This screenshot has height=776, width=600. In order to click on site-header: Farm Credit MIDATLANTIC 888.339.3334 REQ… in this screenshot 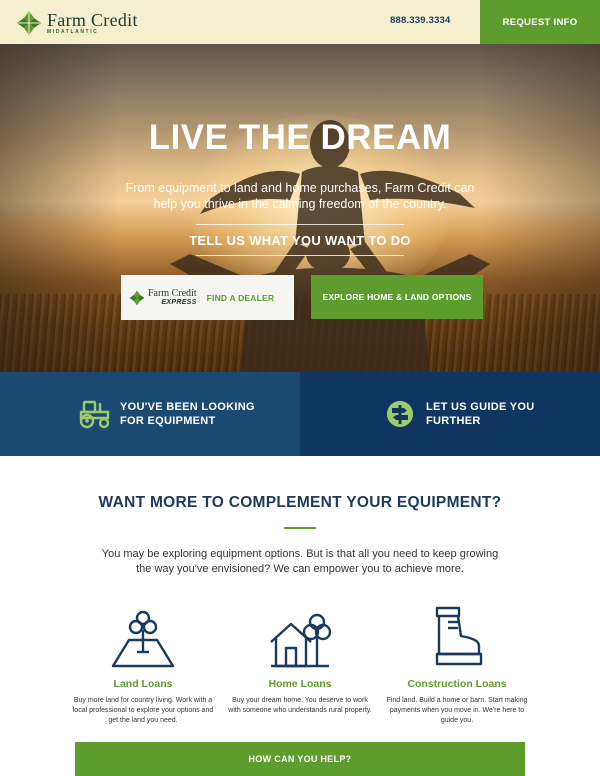, I will do `click(300, 22)`.